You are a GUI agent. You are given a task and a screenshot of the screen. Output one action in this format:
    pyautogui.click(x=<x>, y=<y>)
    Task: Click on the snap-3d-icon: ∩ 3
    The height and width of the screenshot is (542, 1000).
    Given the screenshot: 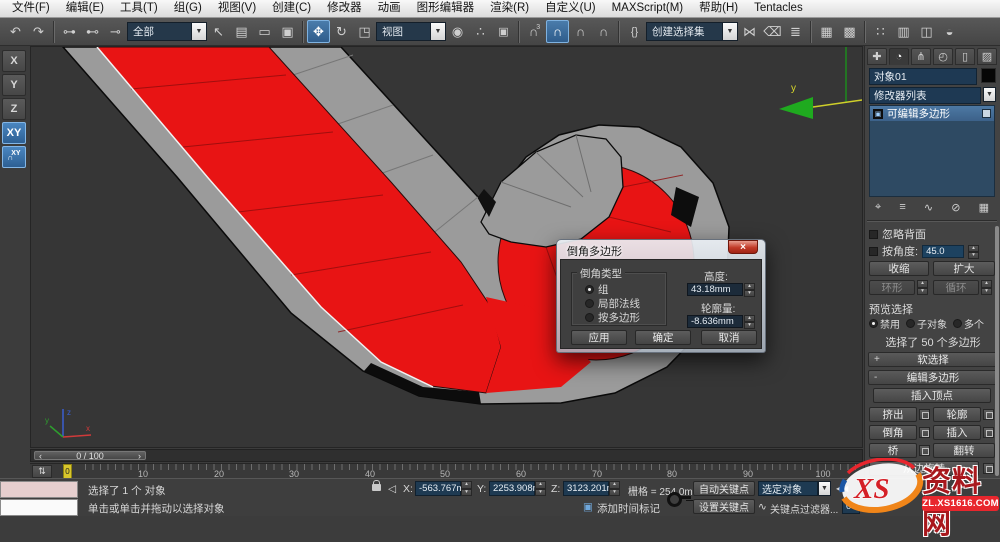 What is the action you would take?
    pyautogui.click(x=534, y=31)
    